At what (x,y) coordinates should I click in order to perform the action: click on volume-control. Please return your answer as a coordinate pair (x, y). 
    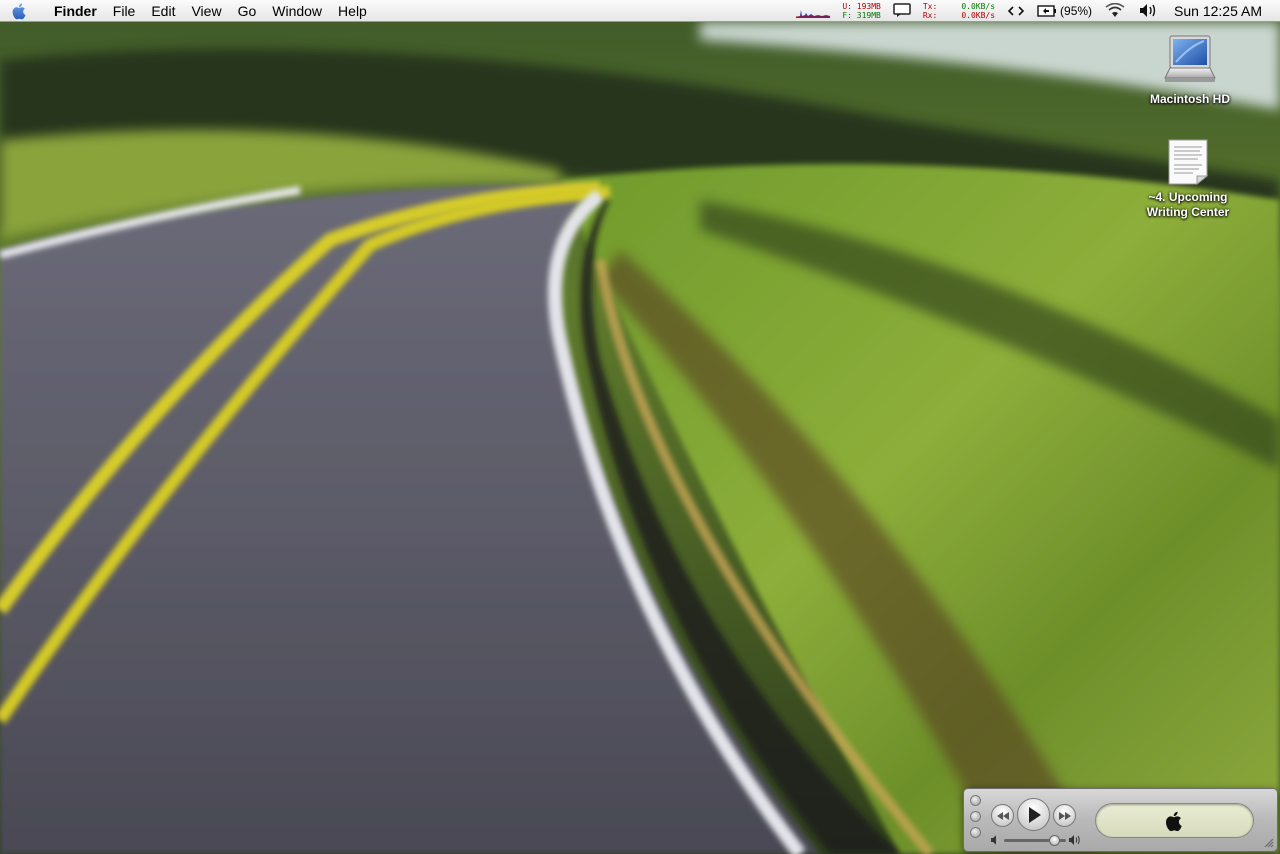
    Looking at the image, I should click on (1035, 840).